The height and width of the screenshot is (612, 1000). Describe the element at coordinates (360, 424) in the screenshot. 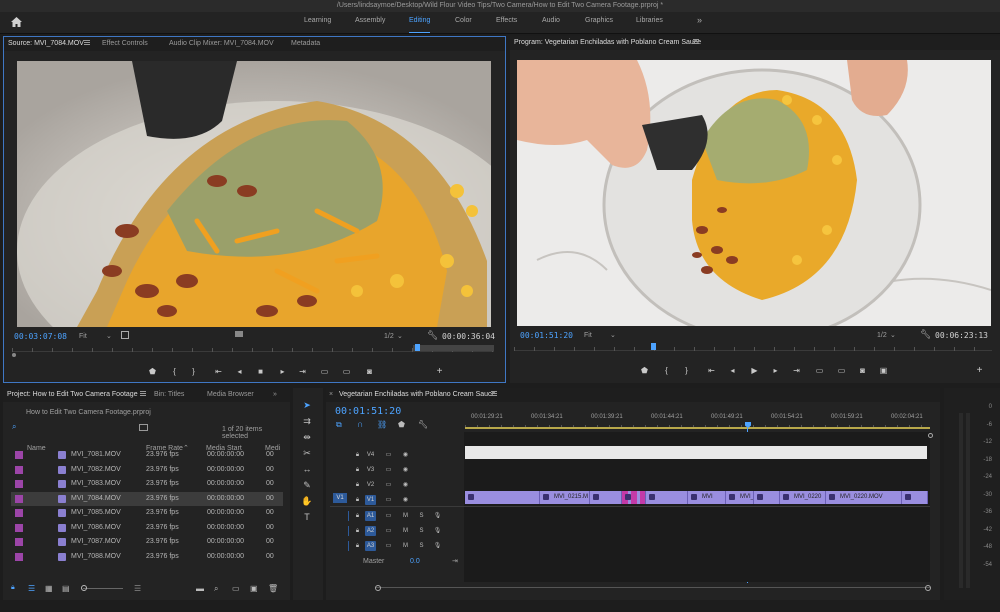

I see `snap-icon: ∩` at that location.